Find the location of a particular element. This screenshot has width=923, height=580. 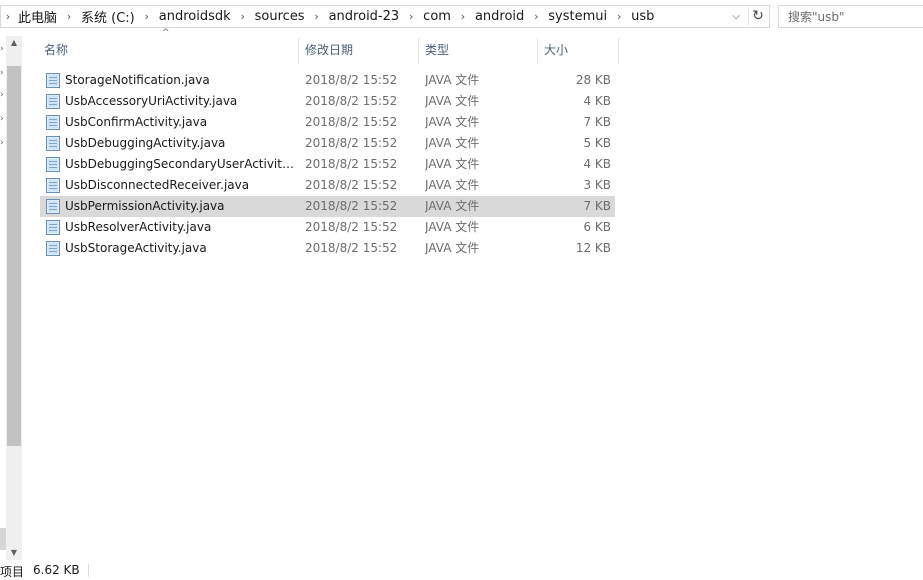

file-size: 28 KB is located at coordinates (593, 80).